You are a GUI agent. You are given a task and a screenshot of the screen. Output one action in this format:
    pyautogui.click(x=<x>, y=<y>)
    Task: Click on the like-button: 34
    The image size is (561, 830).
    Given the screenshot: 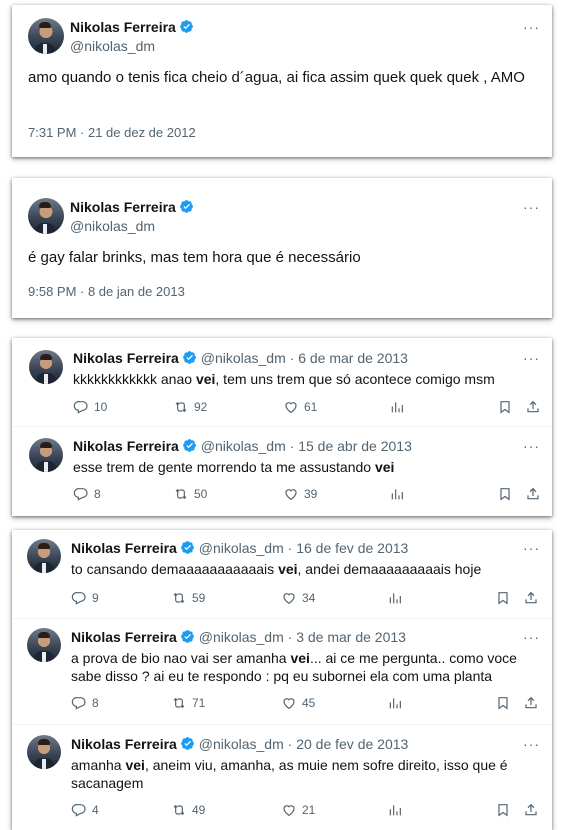 What is the action you would take?
    pyautogui.click(x=298, y=598)
    